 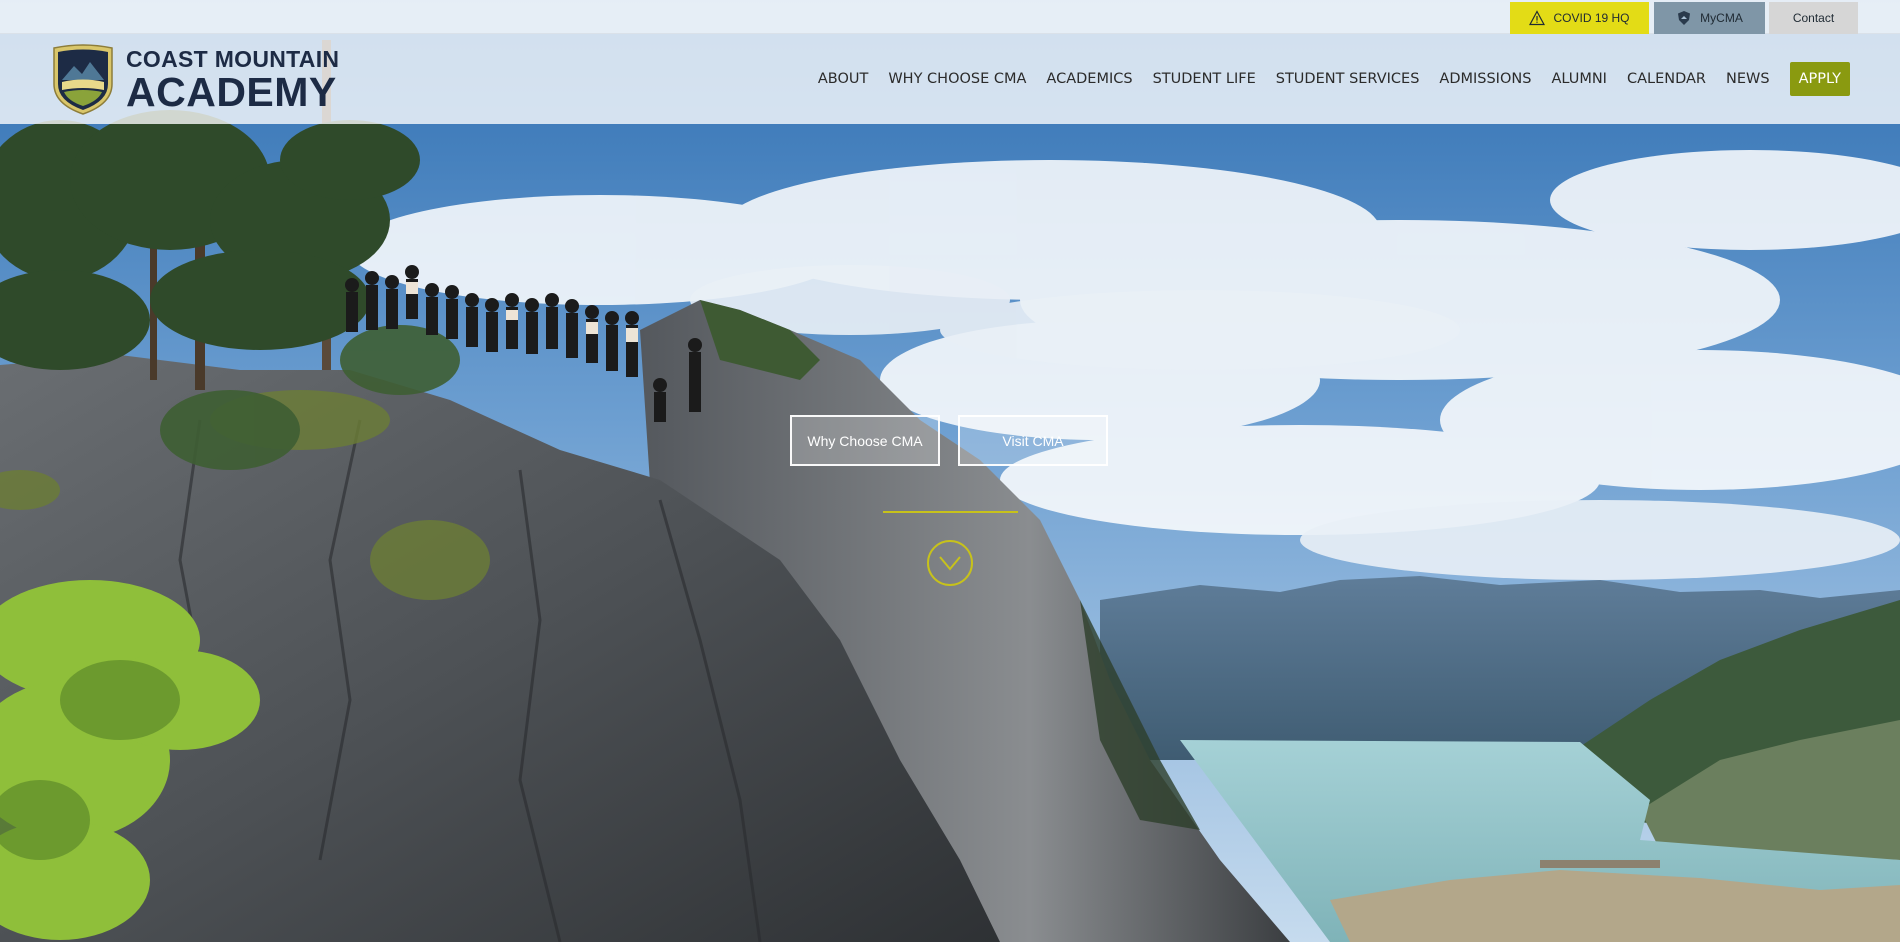 I want to click on mycma-button: MyCMA, so click(x=1709, y=18).